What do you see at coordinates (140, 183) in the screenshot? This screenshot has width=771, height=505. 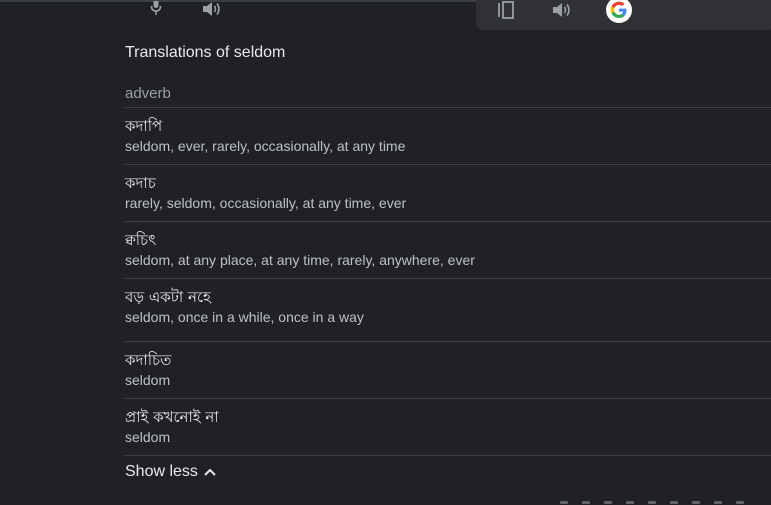 I see `translation-term: কদাচ` at bounding box center [140, 183].